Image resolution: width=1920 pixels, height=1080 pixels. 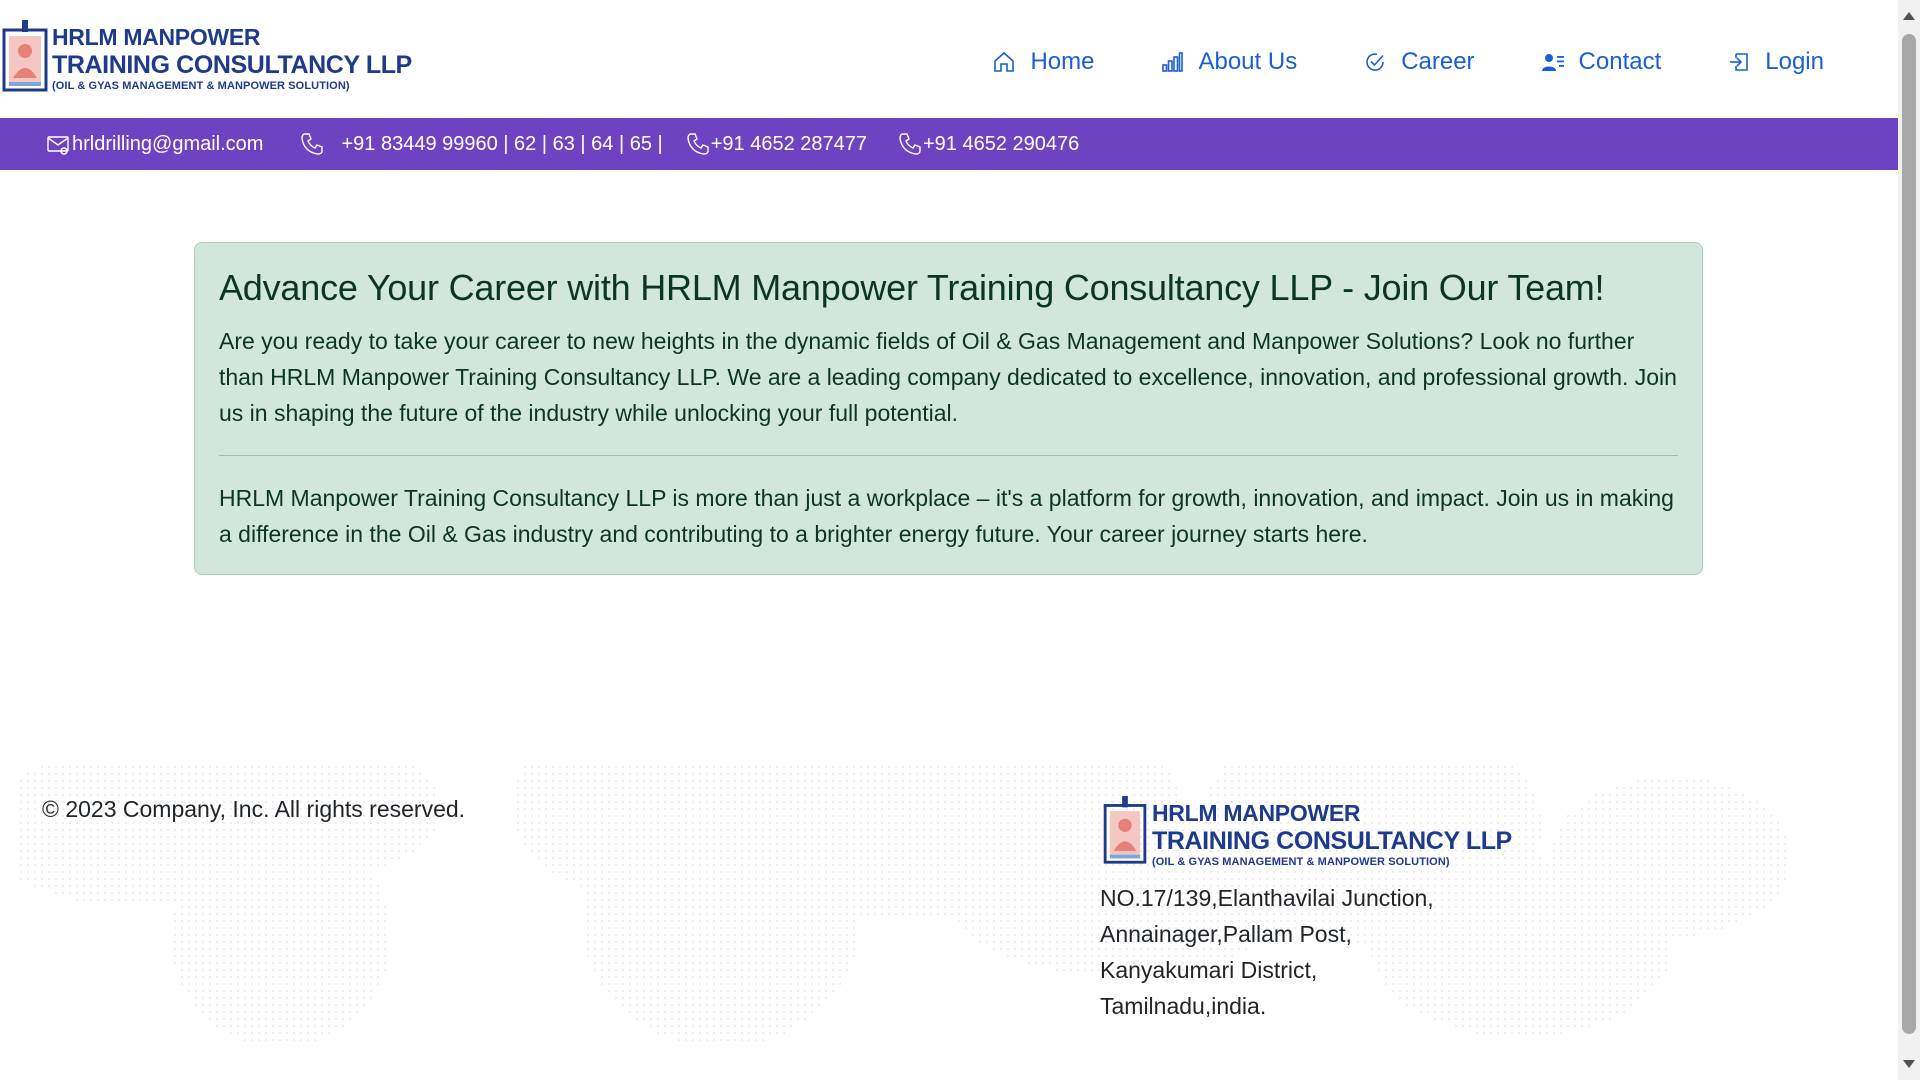 I want to click on address-line: Annainager,Pallam Post,, so click(x=1226, y=934).